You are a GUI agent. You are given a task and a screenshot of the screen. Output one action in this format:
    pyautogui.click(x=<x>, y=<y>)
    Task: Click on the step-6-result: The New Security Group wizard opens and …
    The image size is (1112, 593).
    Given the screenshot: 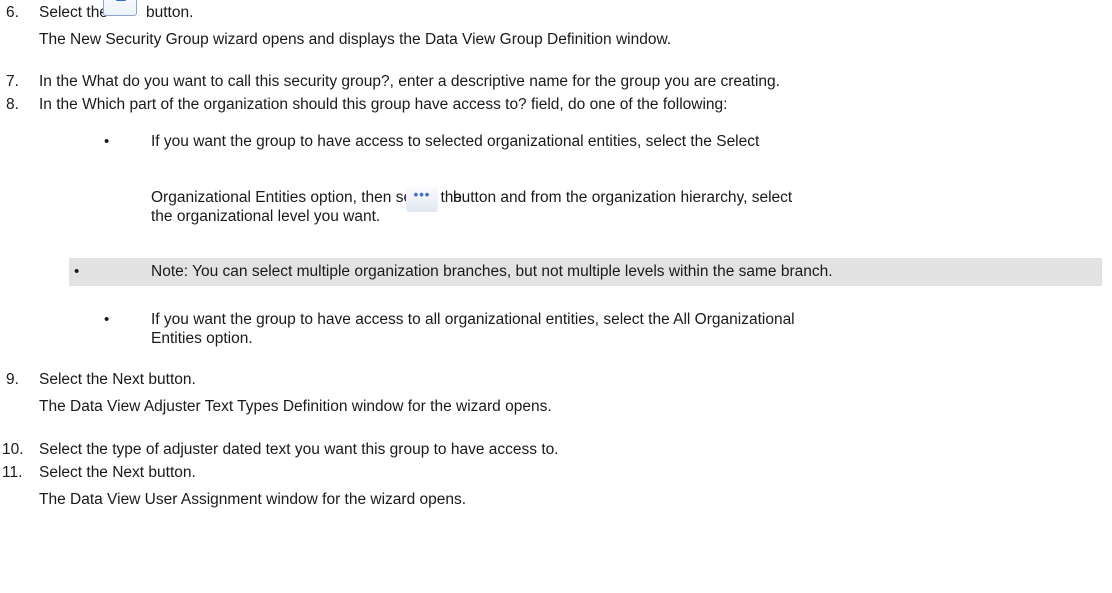 What is the action you would take?
    pyautogui.click(x=355, y=39)
    